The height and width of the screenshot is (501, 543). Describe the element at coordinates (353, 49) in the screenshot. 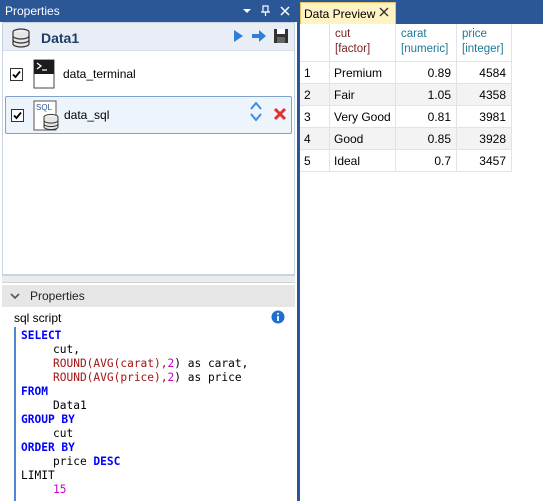

I see `column-type: [factor]` at that location.